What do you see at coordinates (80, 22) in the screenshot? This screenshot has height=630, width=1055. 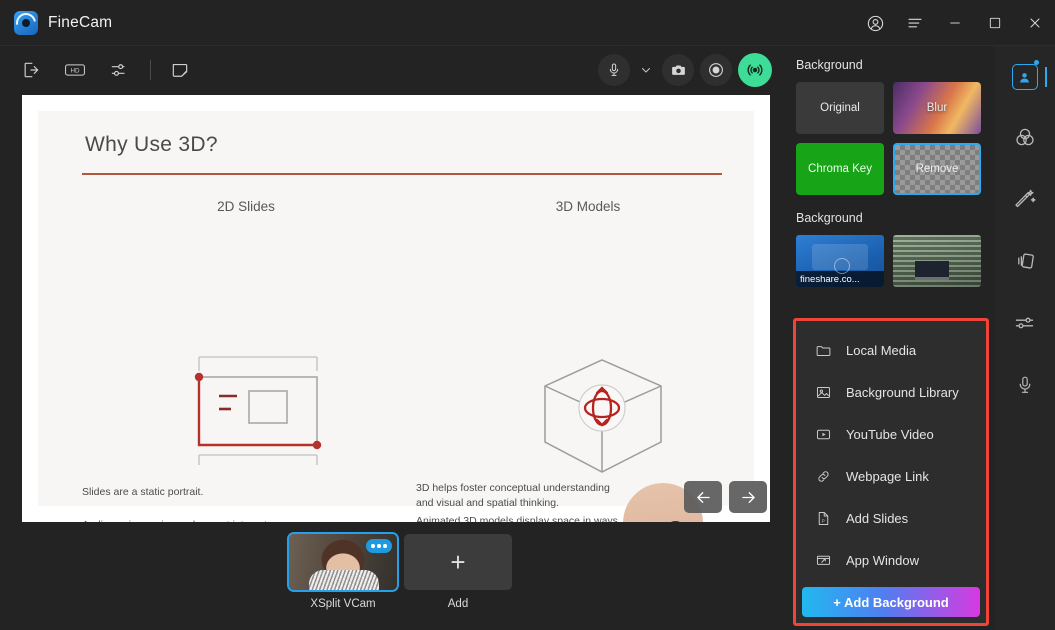 I see `app-title: FineCam` at bounding box center [80, 22].